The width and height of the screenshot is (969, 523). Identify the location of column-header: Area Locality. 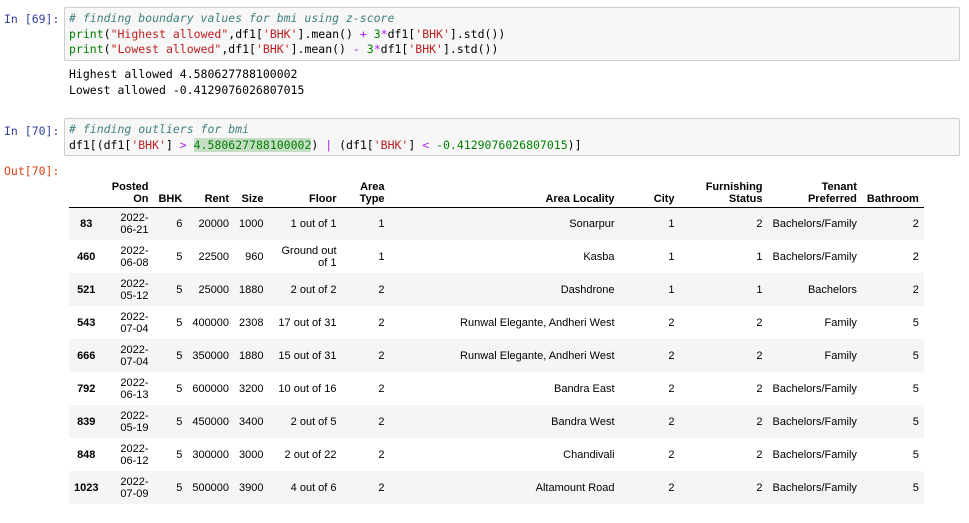
(580, 198).